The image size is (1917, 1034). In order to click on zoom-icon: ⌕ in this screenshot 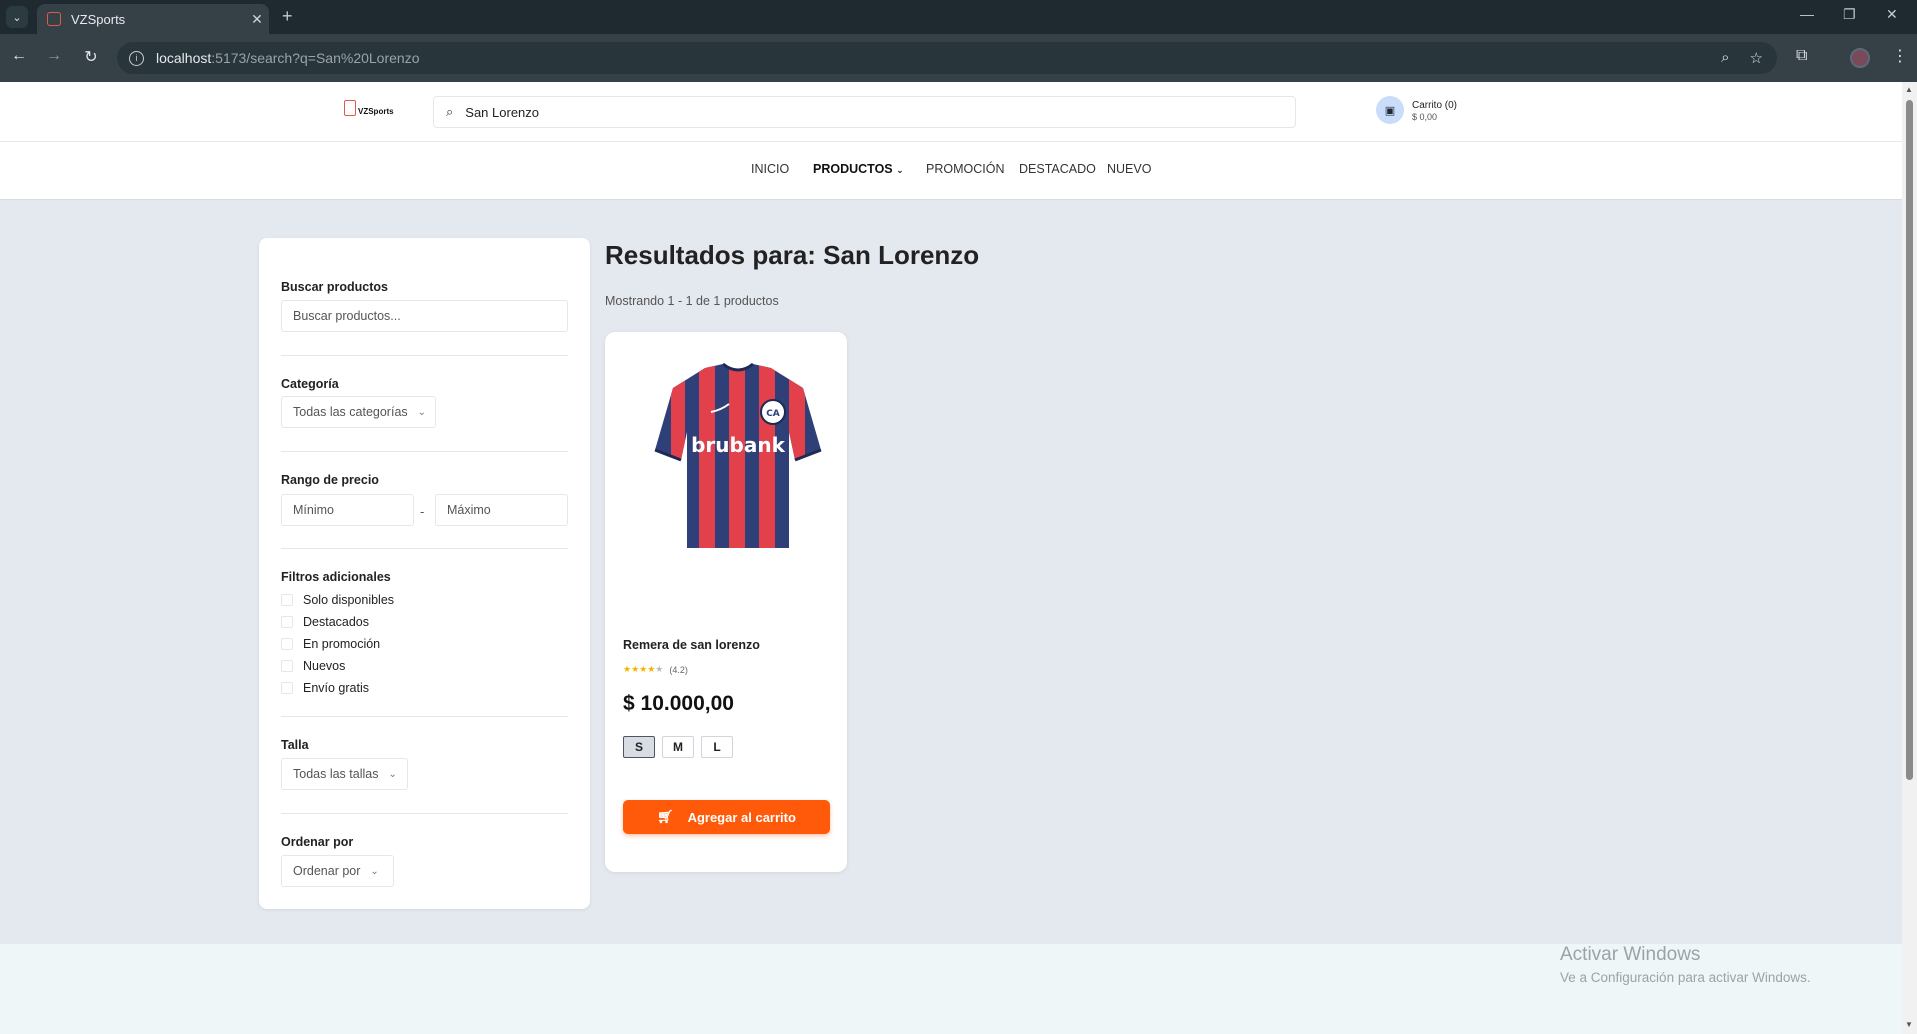, I will do `click(1725, 58)`.